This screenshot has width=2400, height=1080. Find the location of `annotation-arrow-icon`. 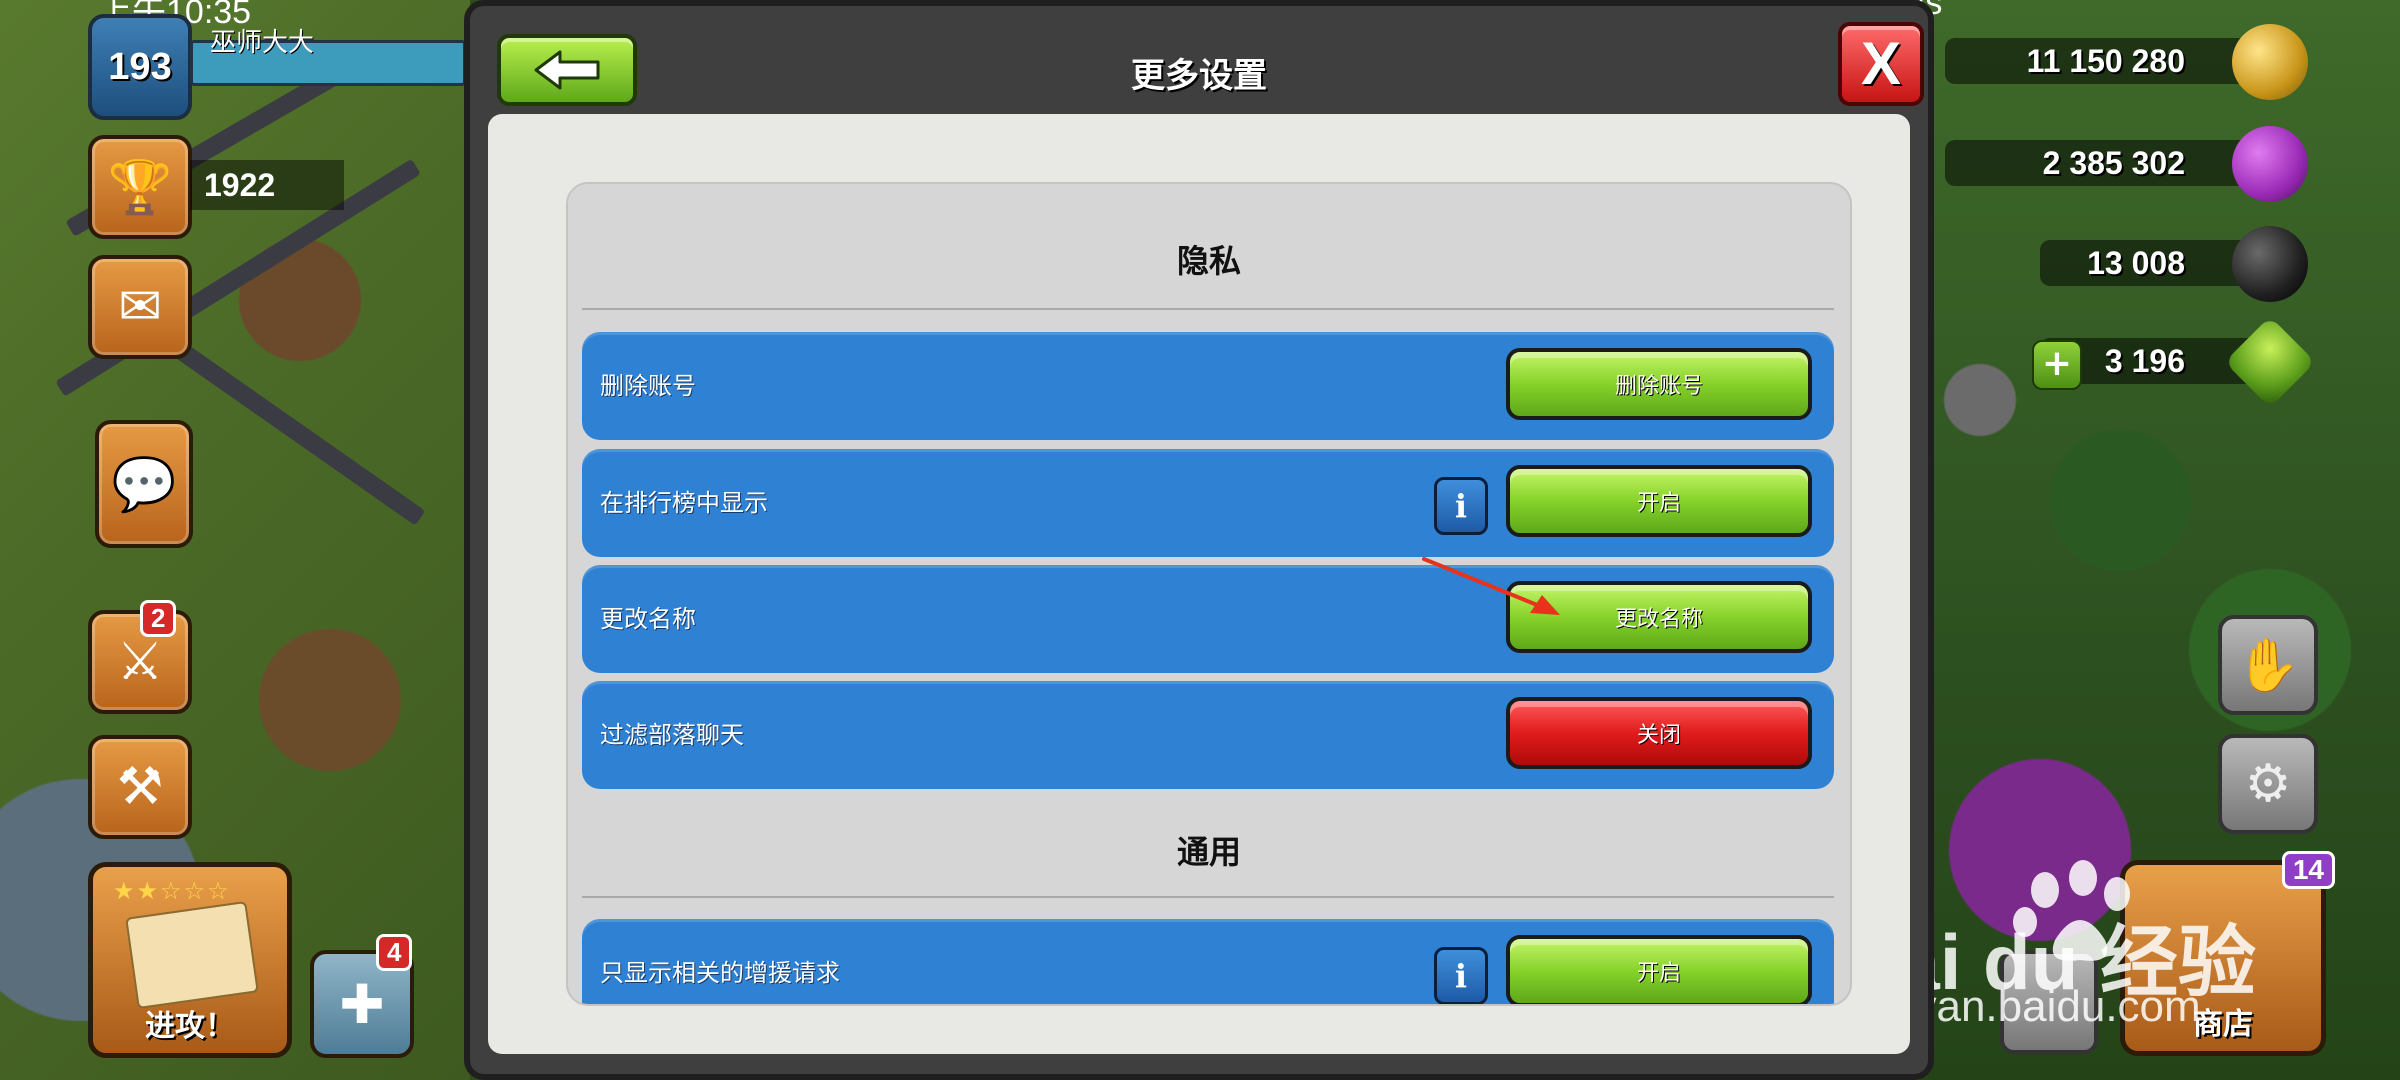

annotation-arrow-icon is located at coordinates (1491, 586).